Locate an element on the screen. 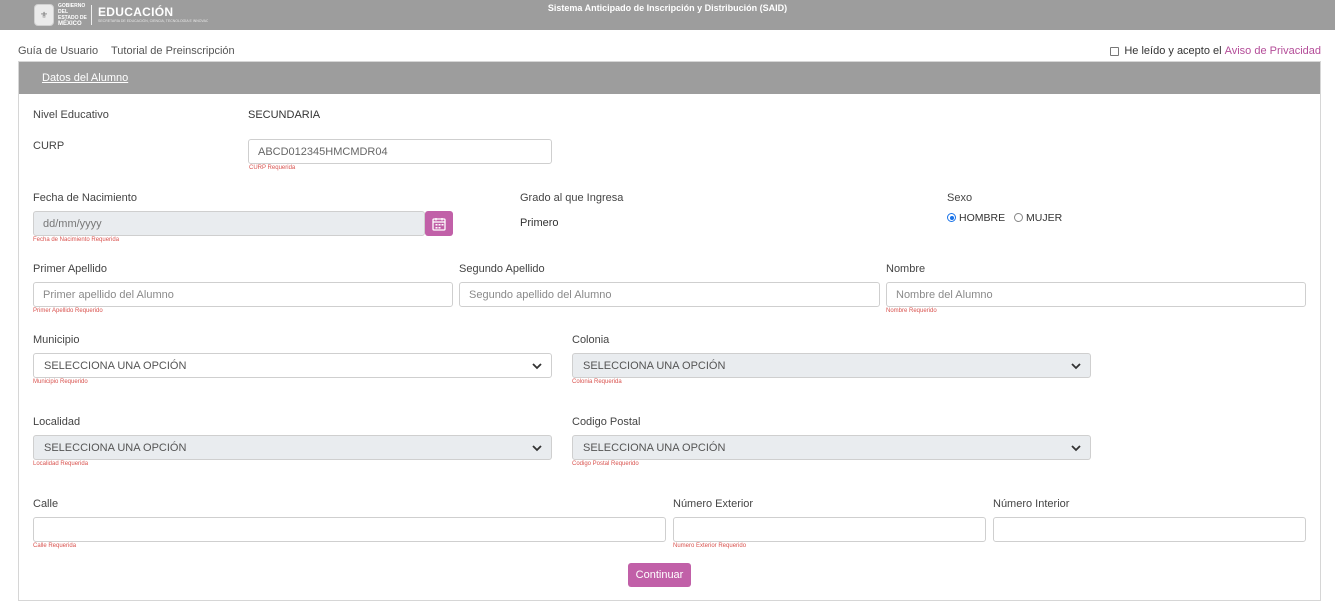 The width and height of the screenshot is (1335, 601). segundo-apellido-label: Segundo Apellido is located at coordinates (502, 269).